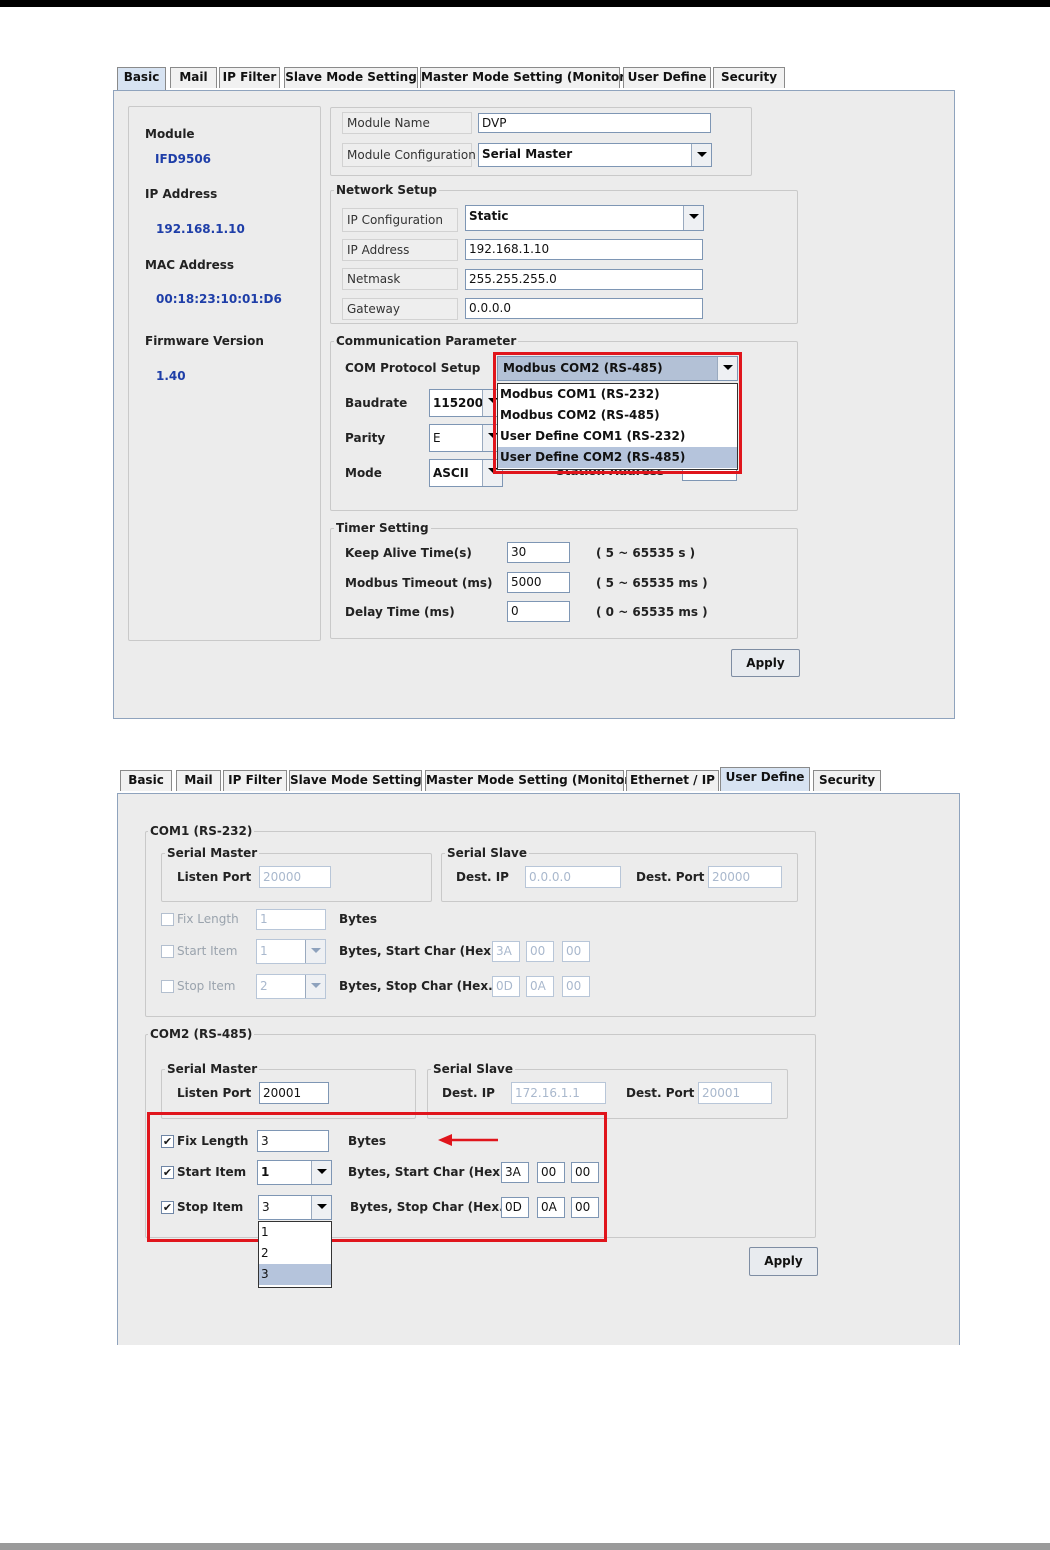 The width and height of the screenshot is (1050, 1550). Describe the element at coordinates (264, 951) in the screenshot. I see `com1-start-item-value: 1` at that location.